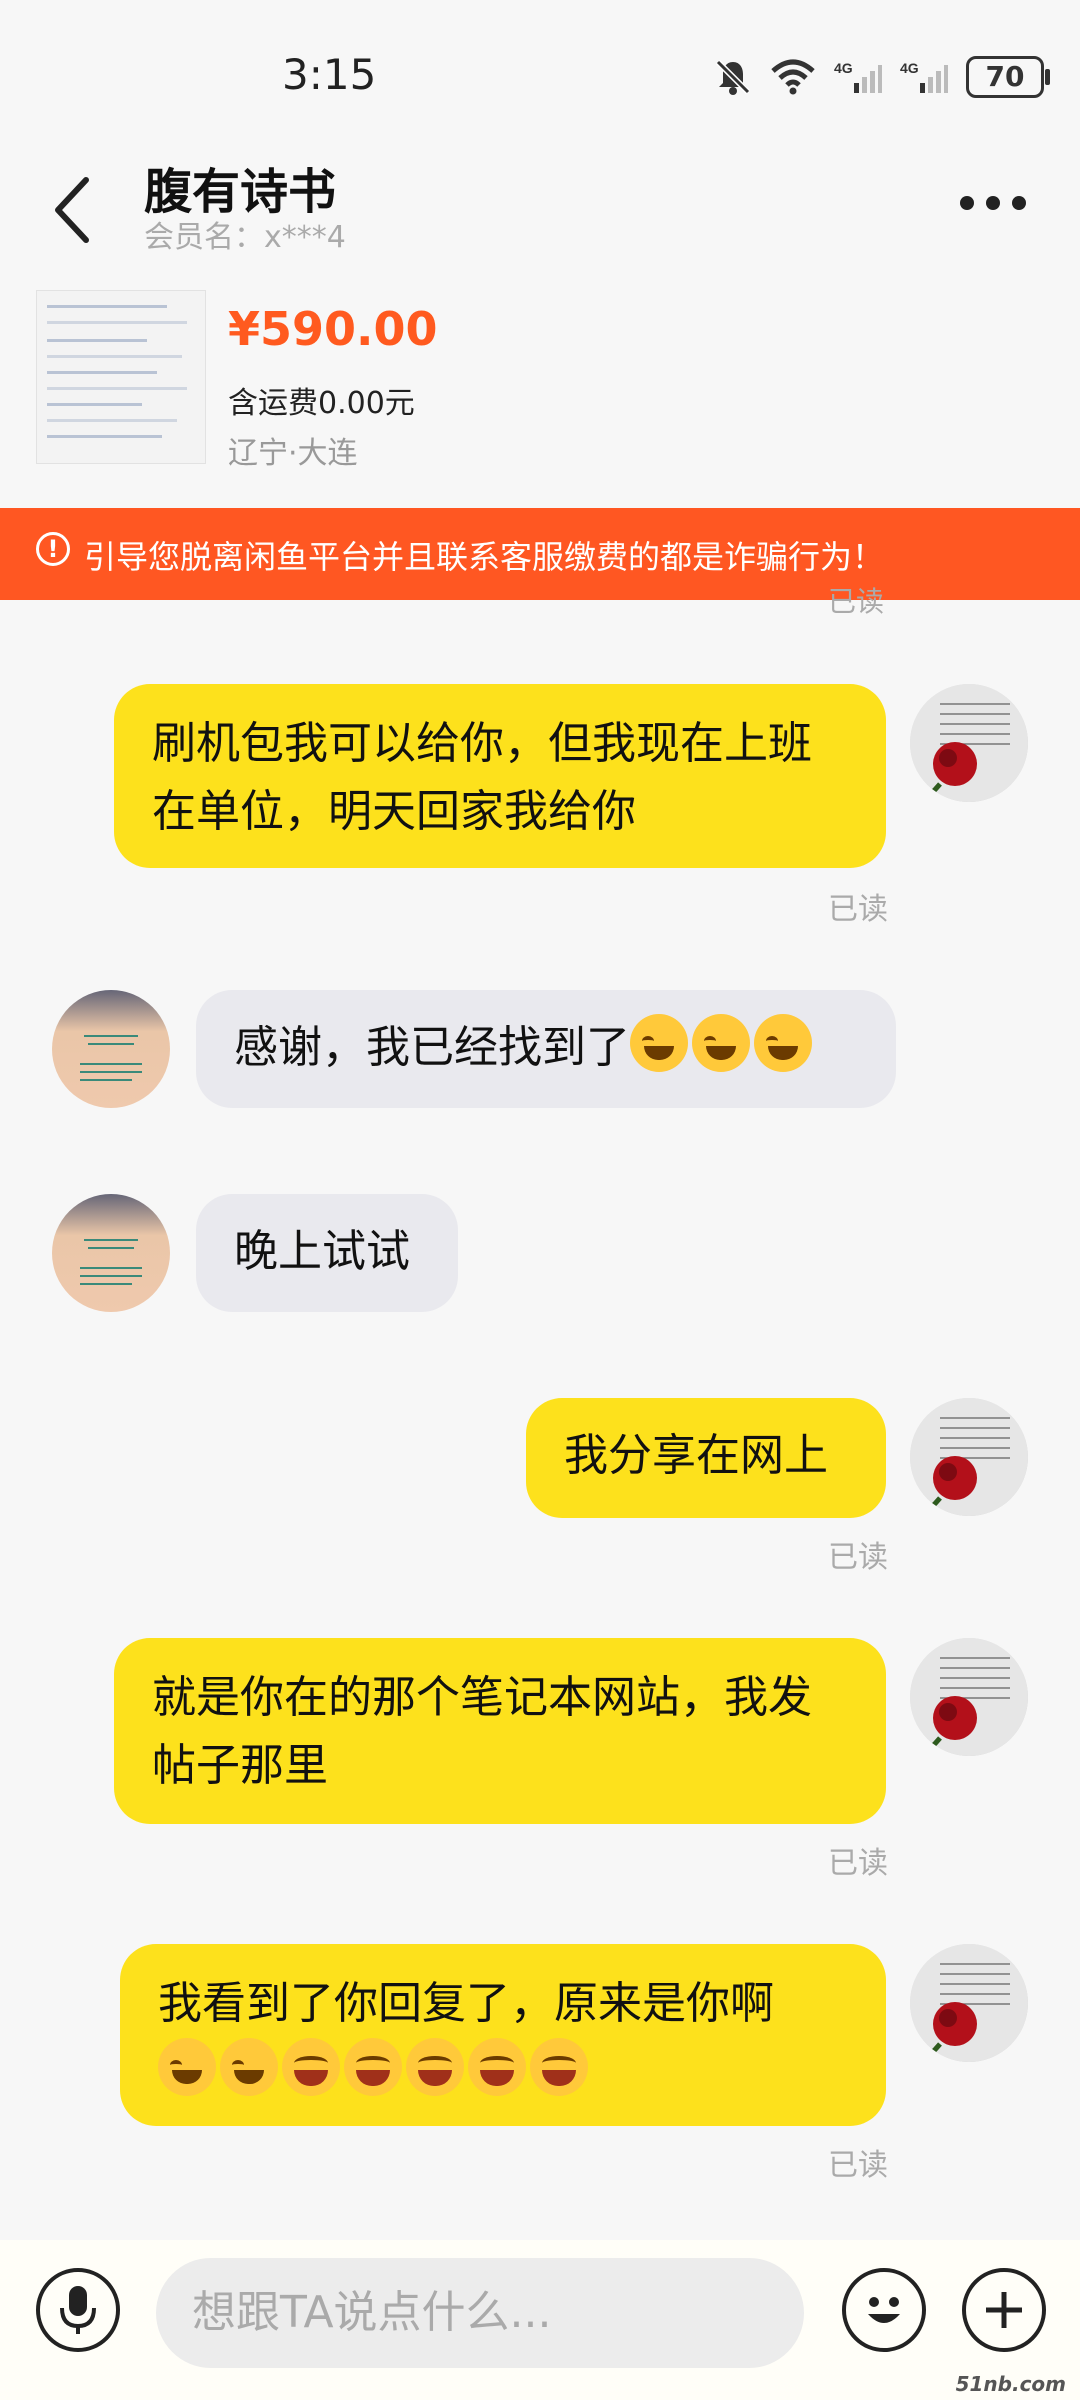 The image size is (1080, 2400). Describe the element at coordinates (540, 390) in the screenshot. I see `product-card: ¥590.00 含运费0.00元 辽宁·大连` at that location.